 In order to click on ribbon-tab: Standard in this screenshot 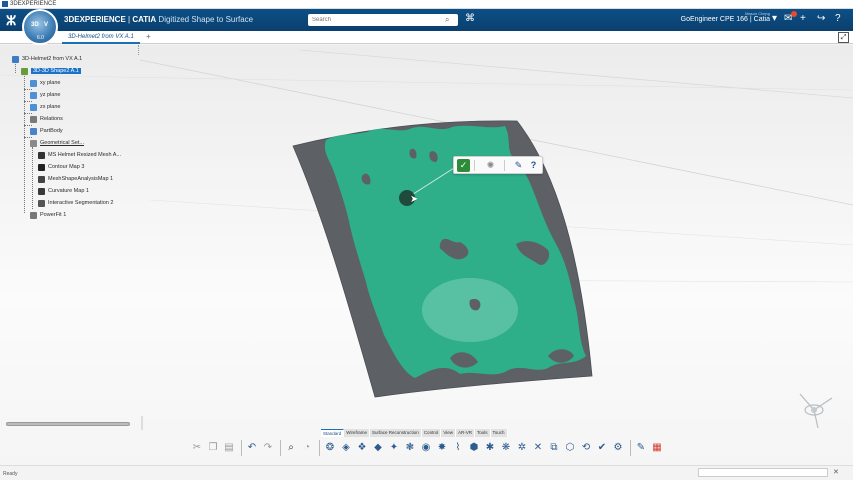, I will do `click(333, 433)`.